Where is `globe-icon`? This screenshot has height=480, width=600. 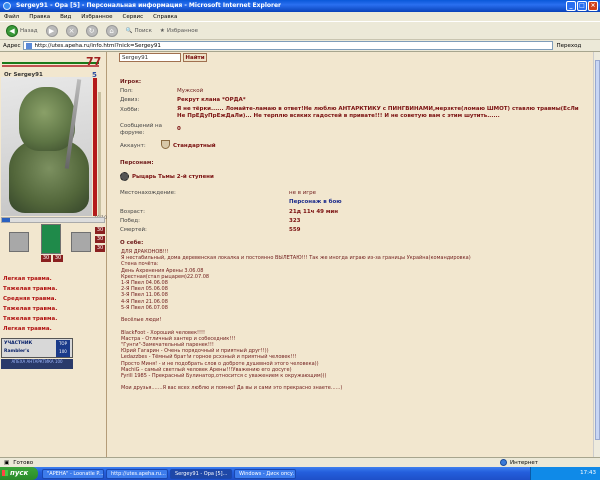 globe-icon is located at coordinates (503, 462).